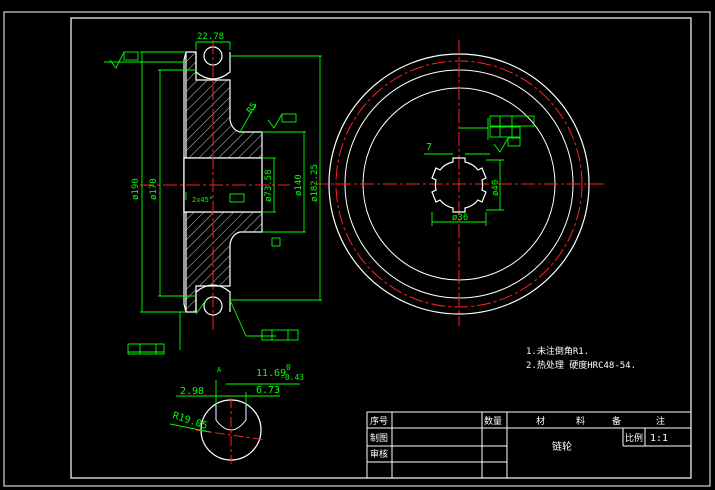  What do you see at coordinates (288, 367) in the screenshot?
I see `dim-detail-tol-upper: 0` at bounding box center [288, 367].